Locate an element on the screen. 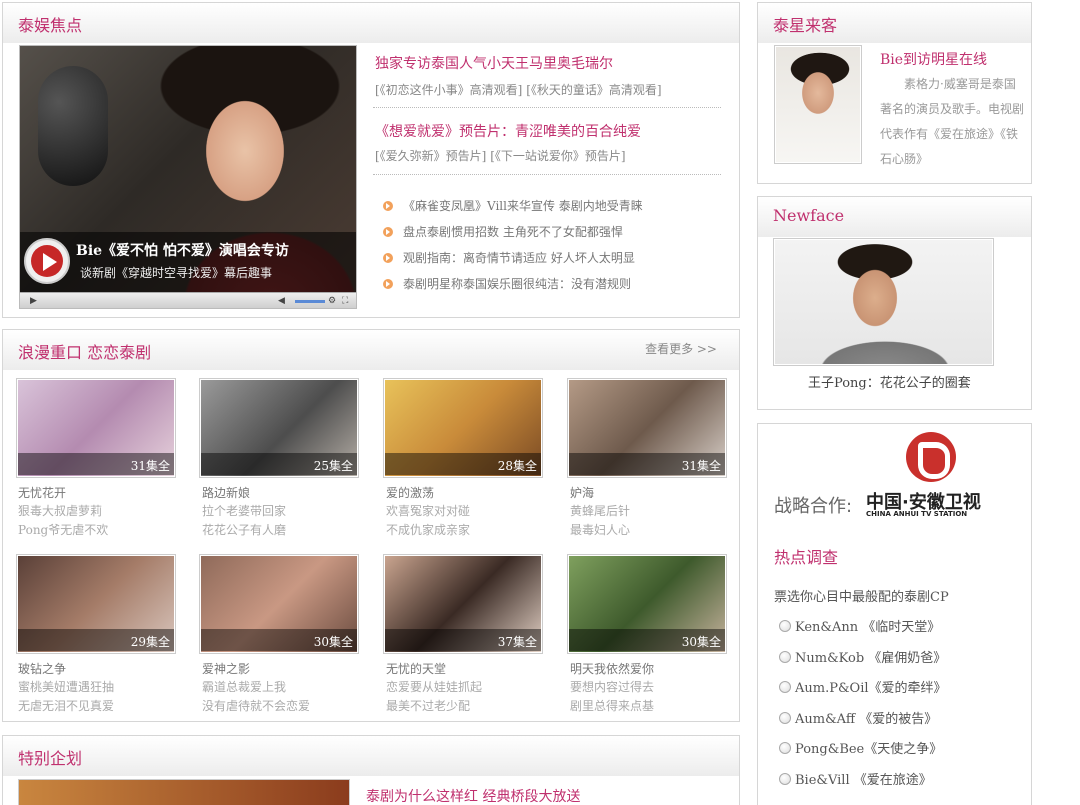  microphone-image is located at coordinates (73, 126).